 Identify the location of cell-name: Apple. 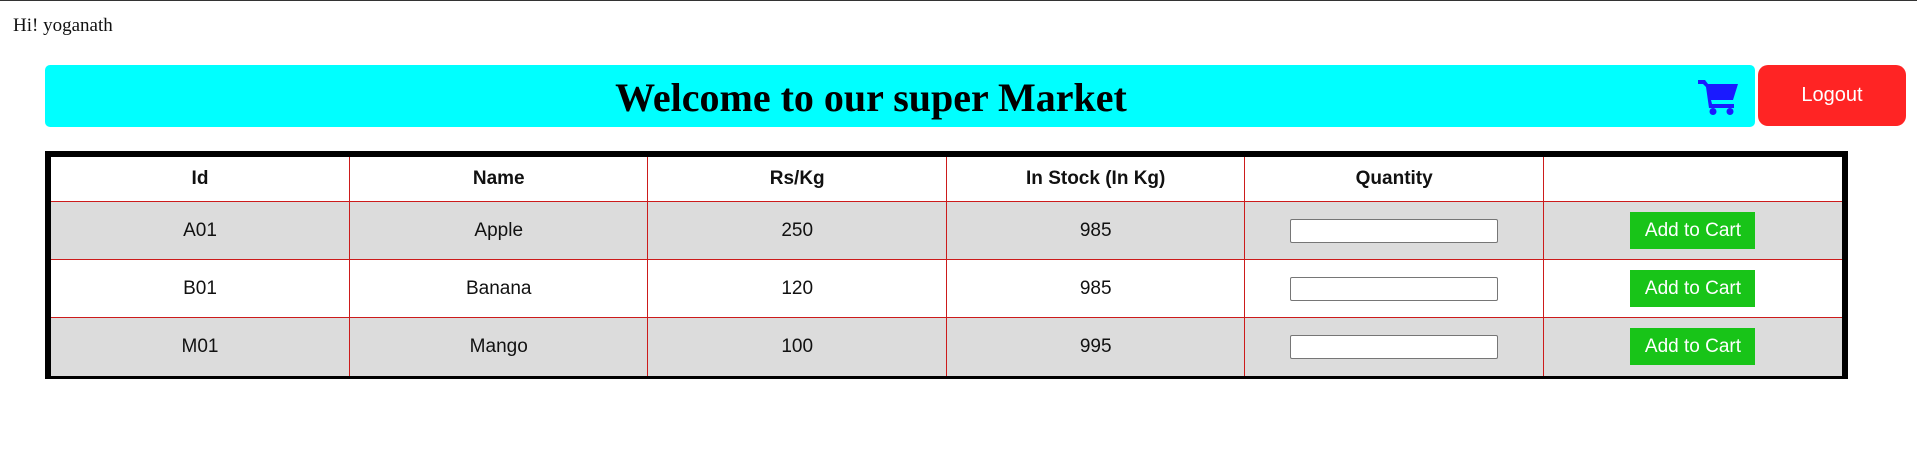
(498, 230).